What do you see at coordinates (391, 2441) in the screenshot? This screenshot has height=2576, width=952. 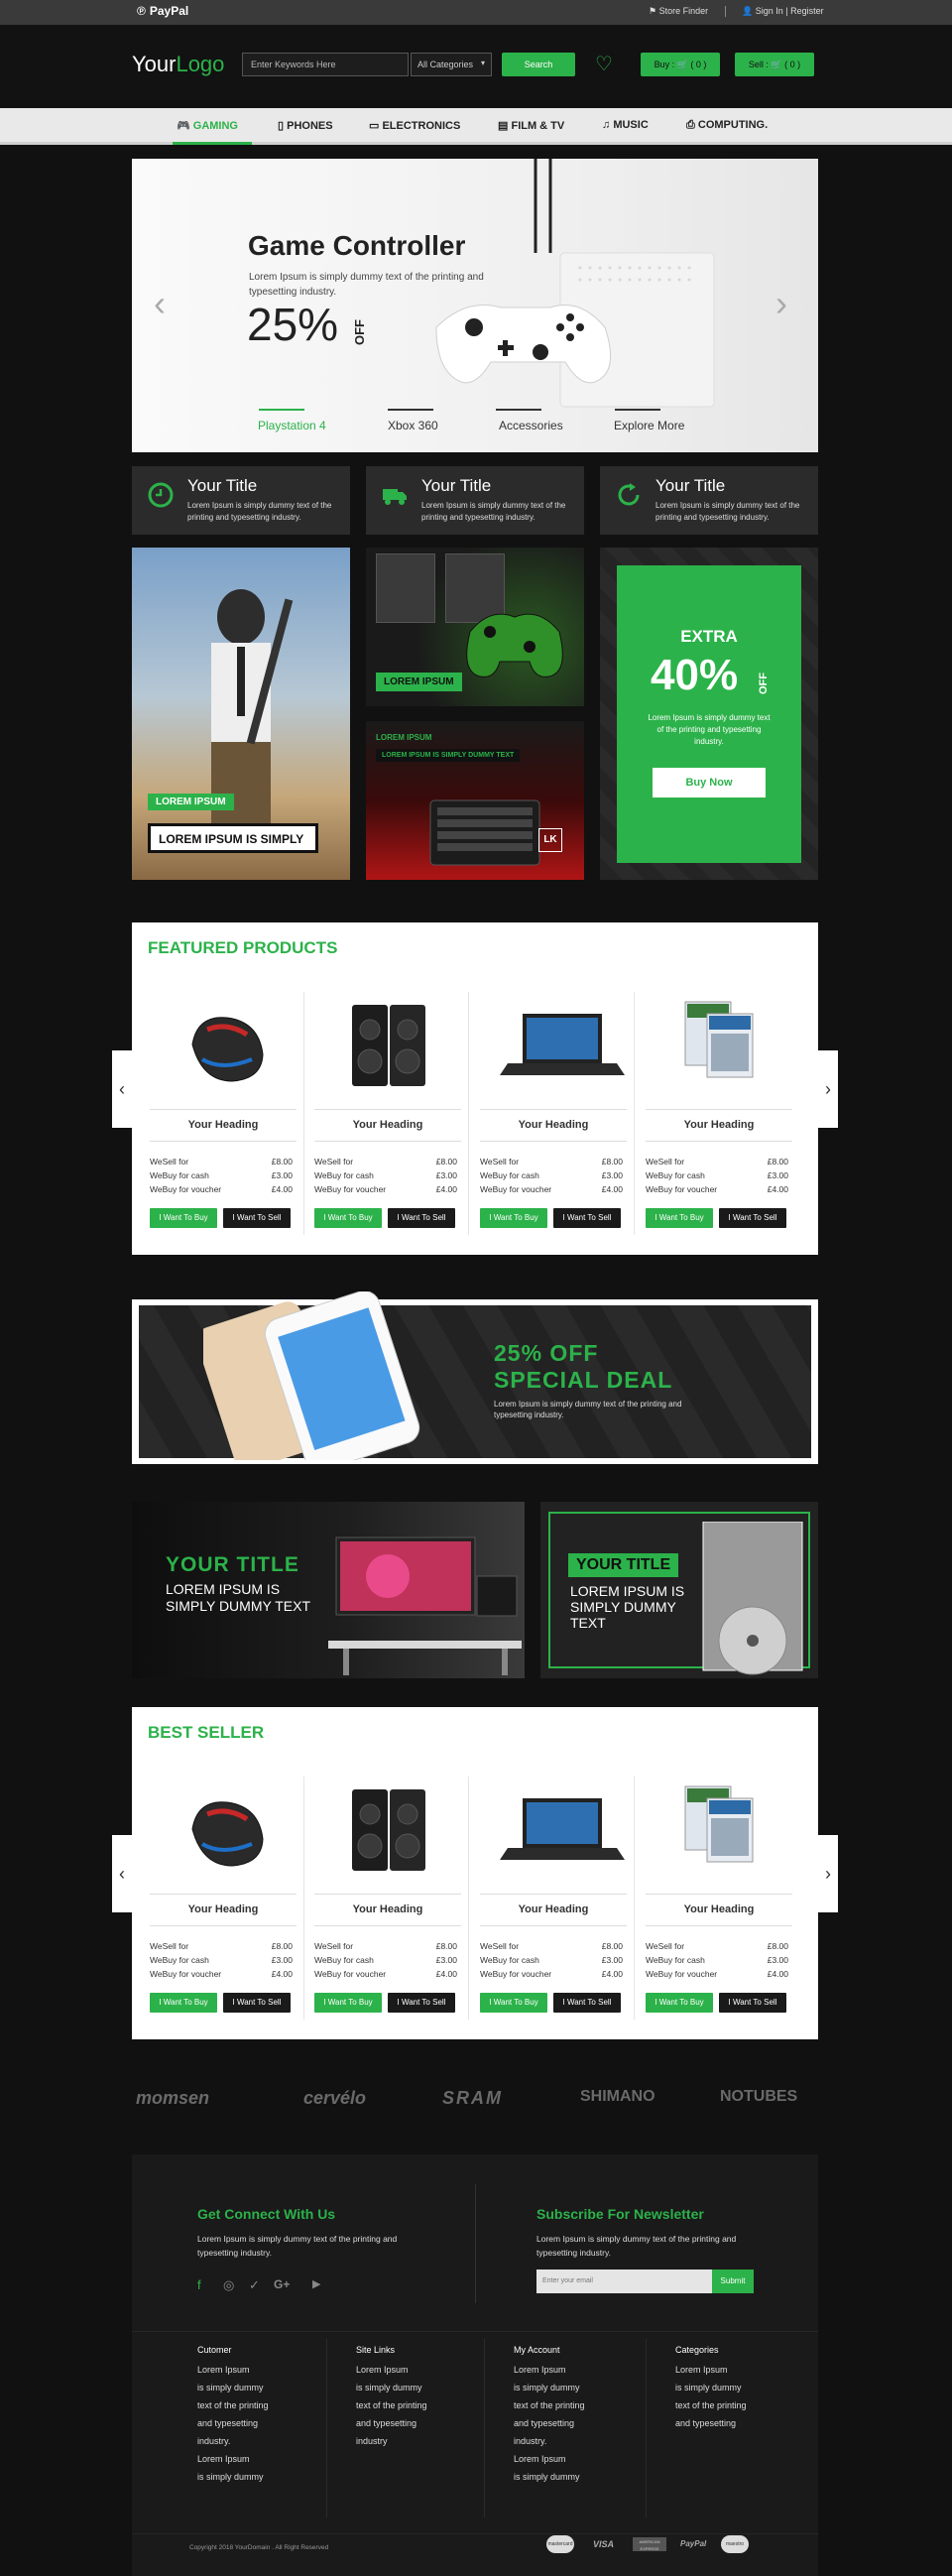 I see `footer-link: industry` at bounding box center [391, 2441].